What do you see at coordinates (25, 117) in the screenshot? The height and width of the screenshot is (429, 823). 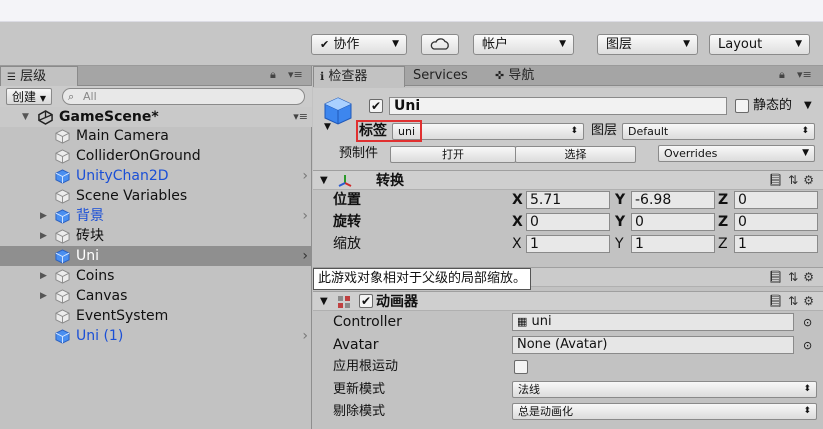 I see `expand-arrow-icon: ▼` at bounding box center [25, 117].